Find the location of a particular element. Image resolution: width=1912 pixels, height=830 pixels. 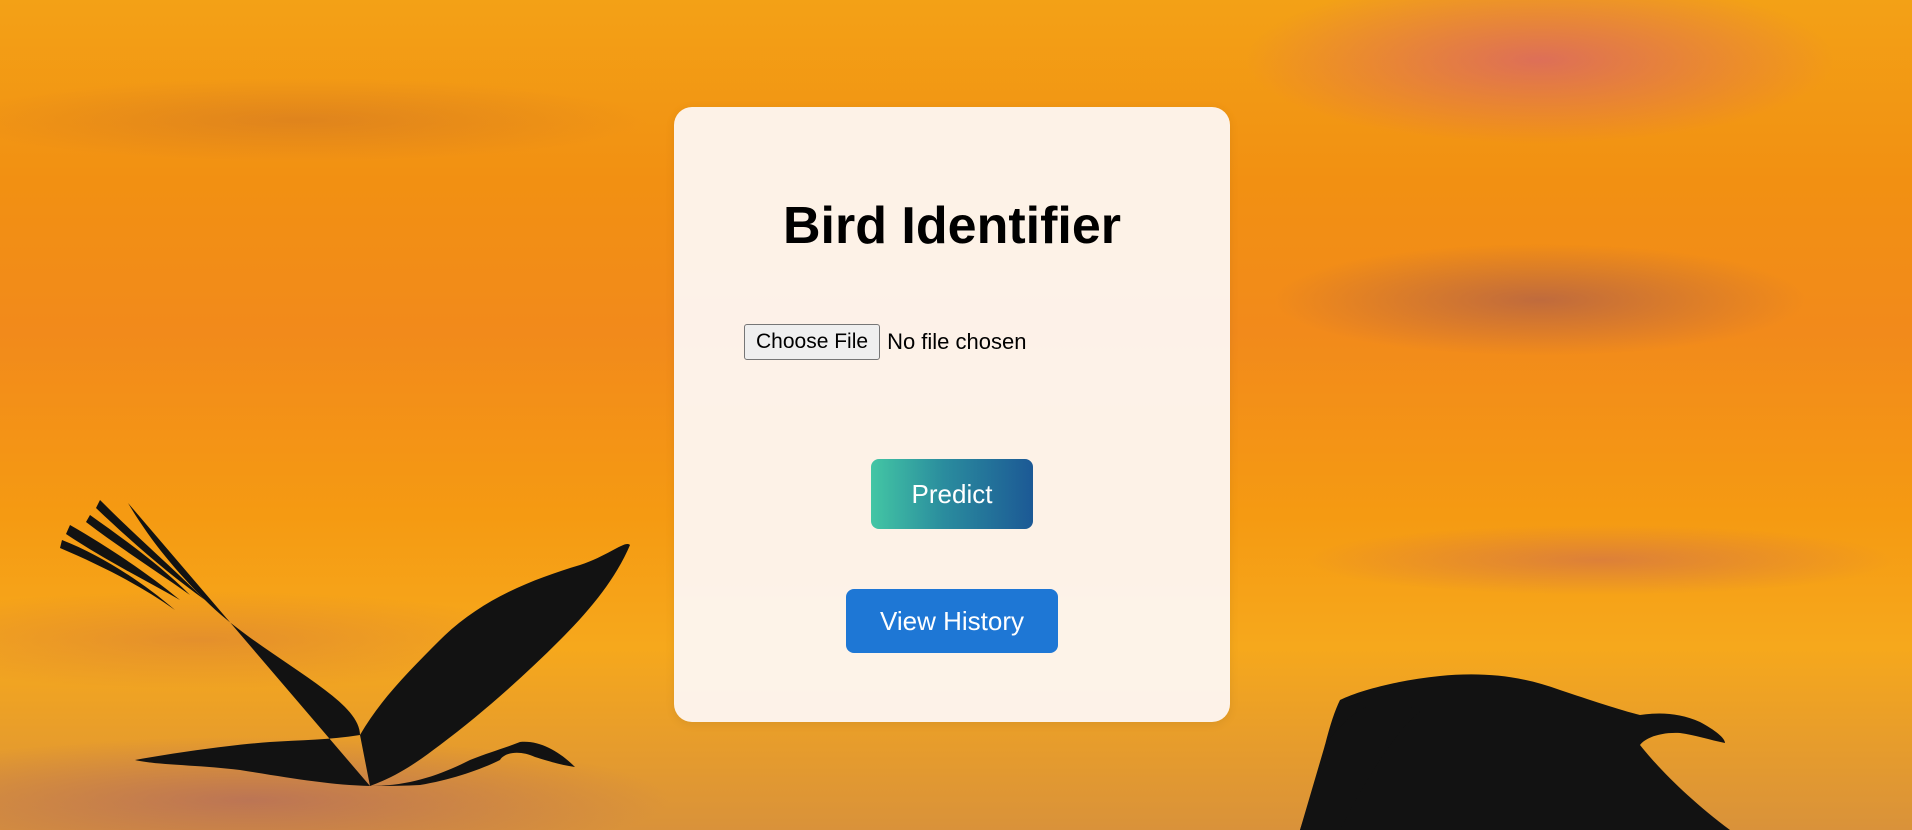

page-title: Bird Identifier is located at coordinates (952, 226).